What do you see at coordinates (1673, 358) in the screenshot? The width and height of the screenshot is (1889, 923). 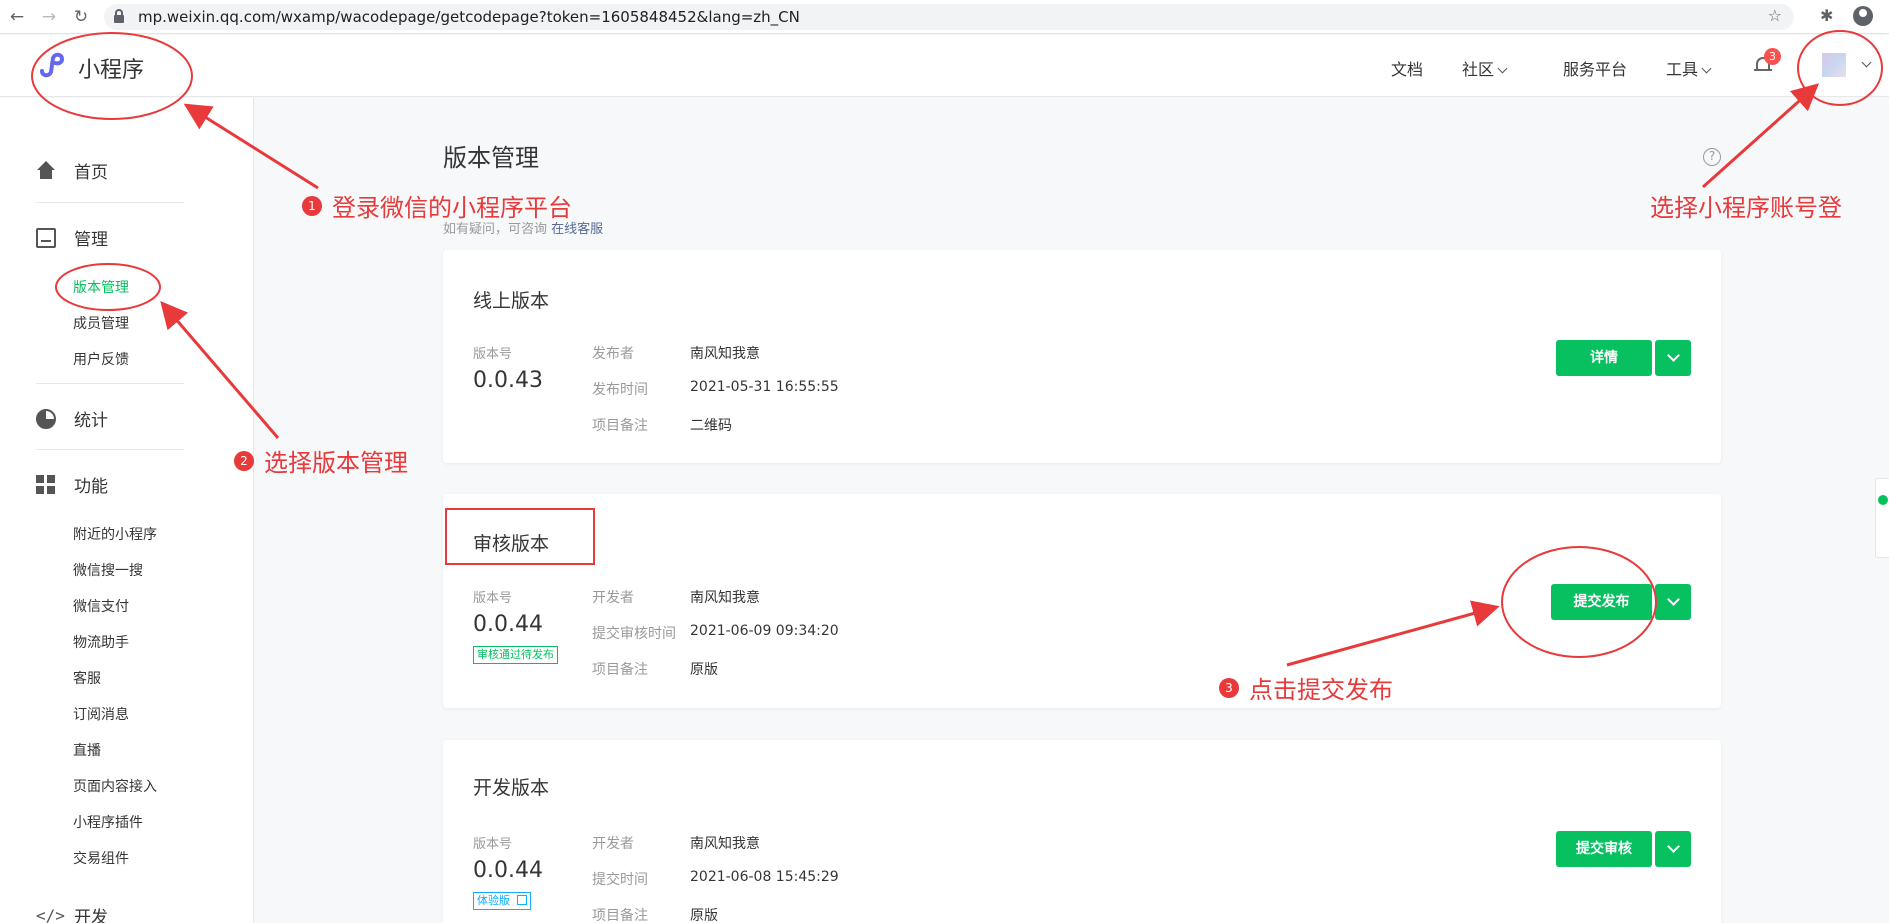 I see `online-dropdown-button` at bounding box center [1673, 358].